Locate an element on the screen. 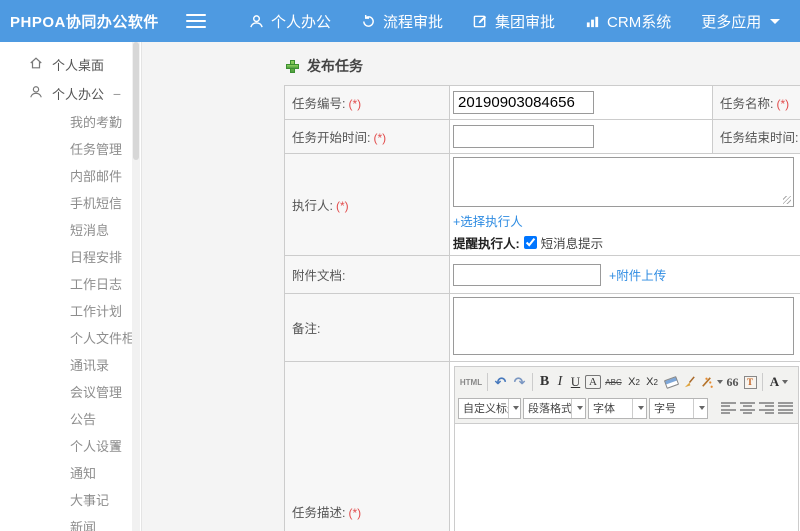 The height and width of the screenshot is (531, 800). start-time-input is located at coordinates (523, 136).